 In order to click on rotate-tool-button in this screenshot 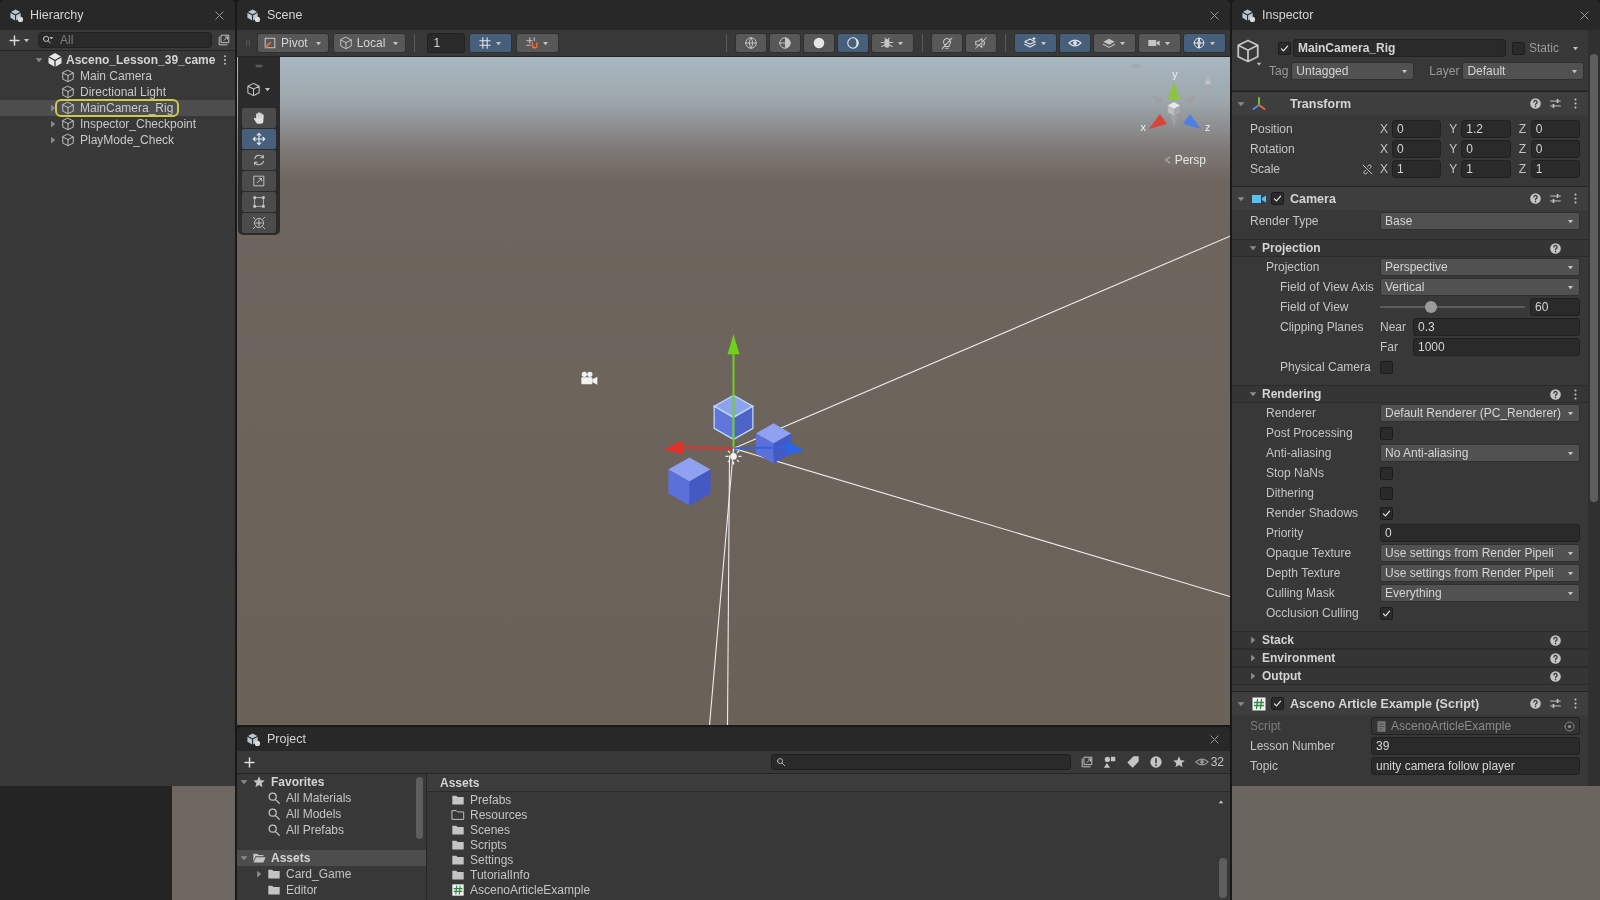, I will do `click(259, 160)`.